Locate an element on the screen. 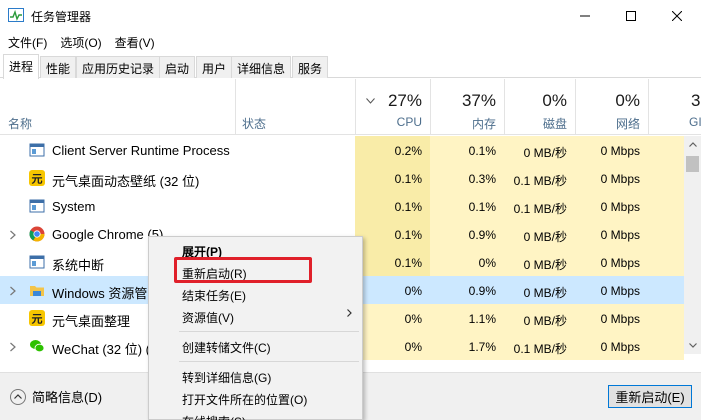  column-status: 状态 is located at coordinates (295, 107).